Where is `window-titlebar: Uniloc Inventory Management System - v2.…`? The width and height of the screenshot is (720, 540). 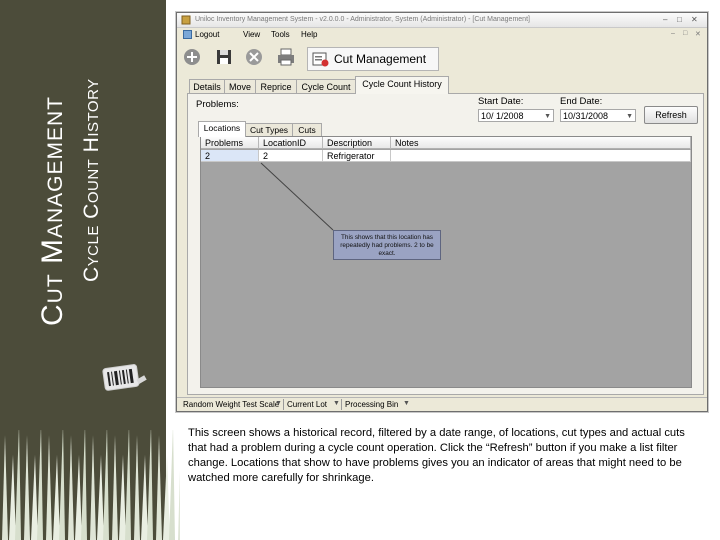
window-titlebar: Uniloc Inventory Management System - v2.… is located at coordinates (442, 20).